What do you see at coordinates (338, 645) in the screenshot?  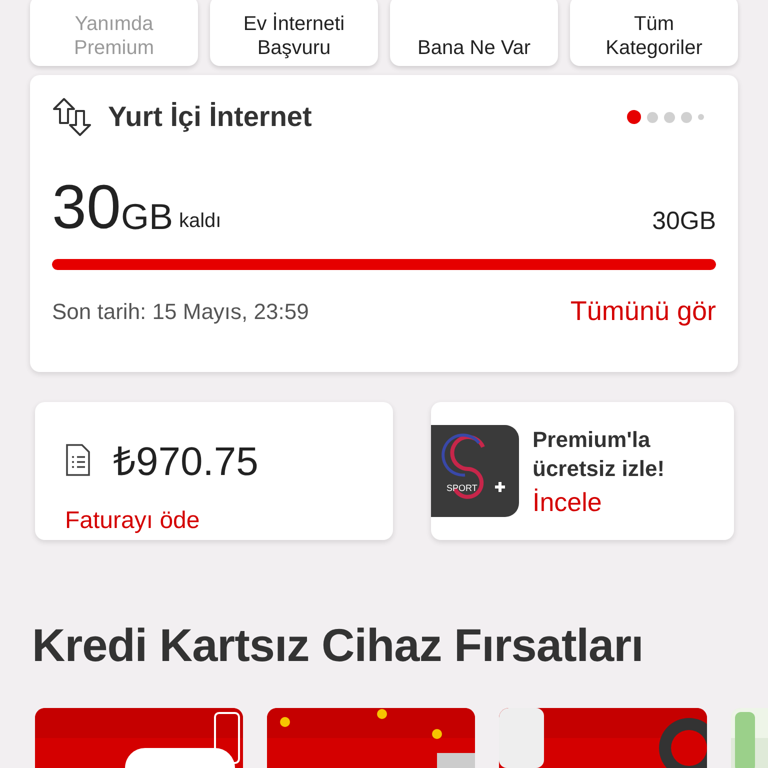 I see `section-title: Kredi Kartsız Cihaz Fırsatları` at bounding box center [338, 645].